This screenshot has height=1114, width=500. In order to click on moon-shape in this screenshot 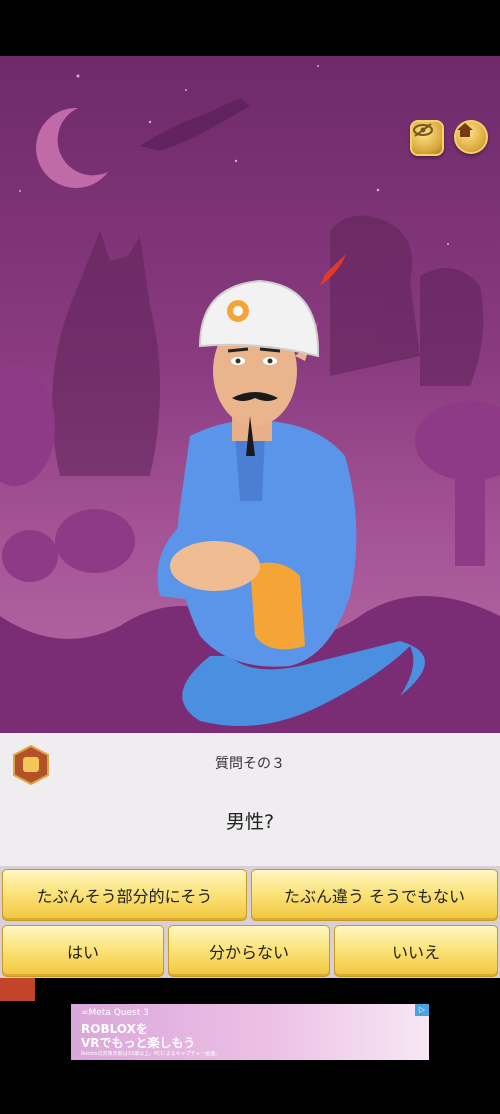, I will do `click(72, 147)`.